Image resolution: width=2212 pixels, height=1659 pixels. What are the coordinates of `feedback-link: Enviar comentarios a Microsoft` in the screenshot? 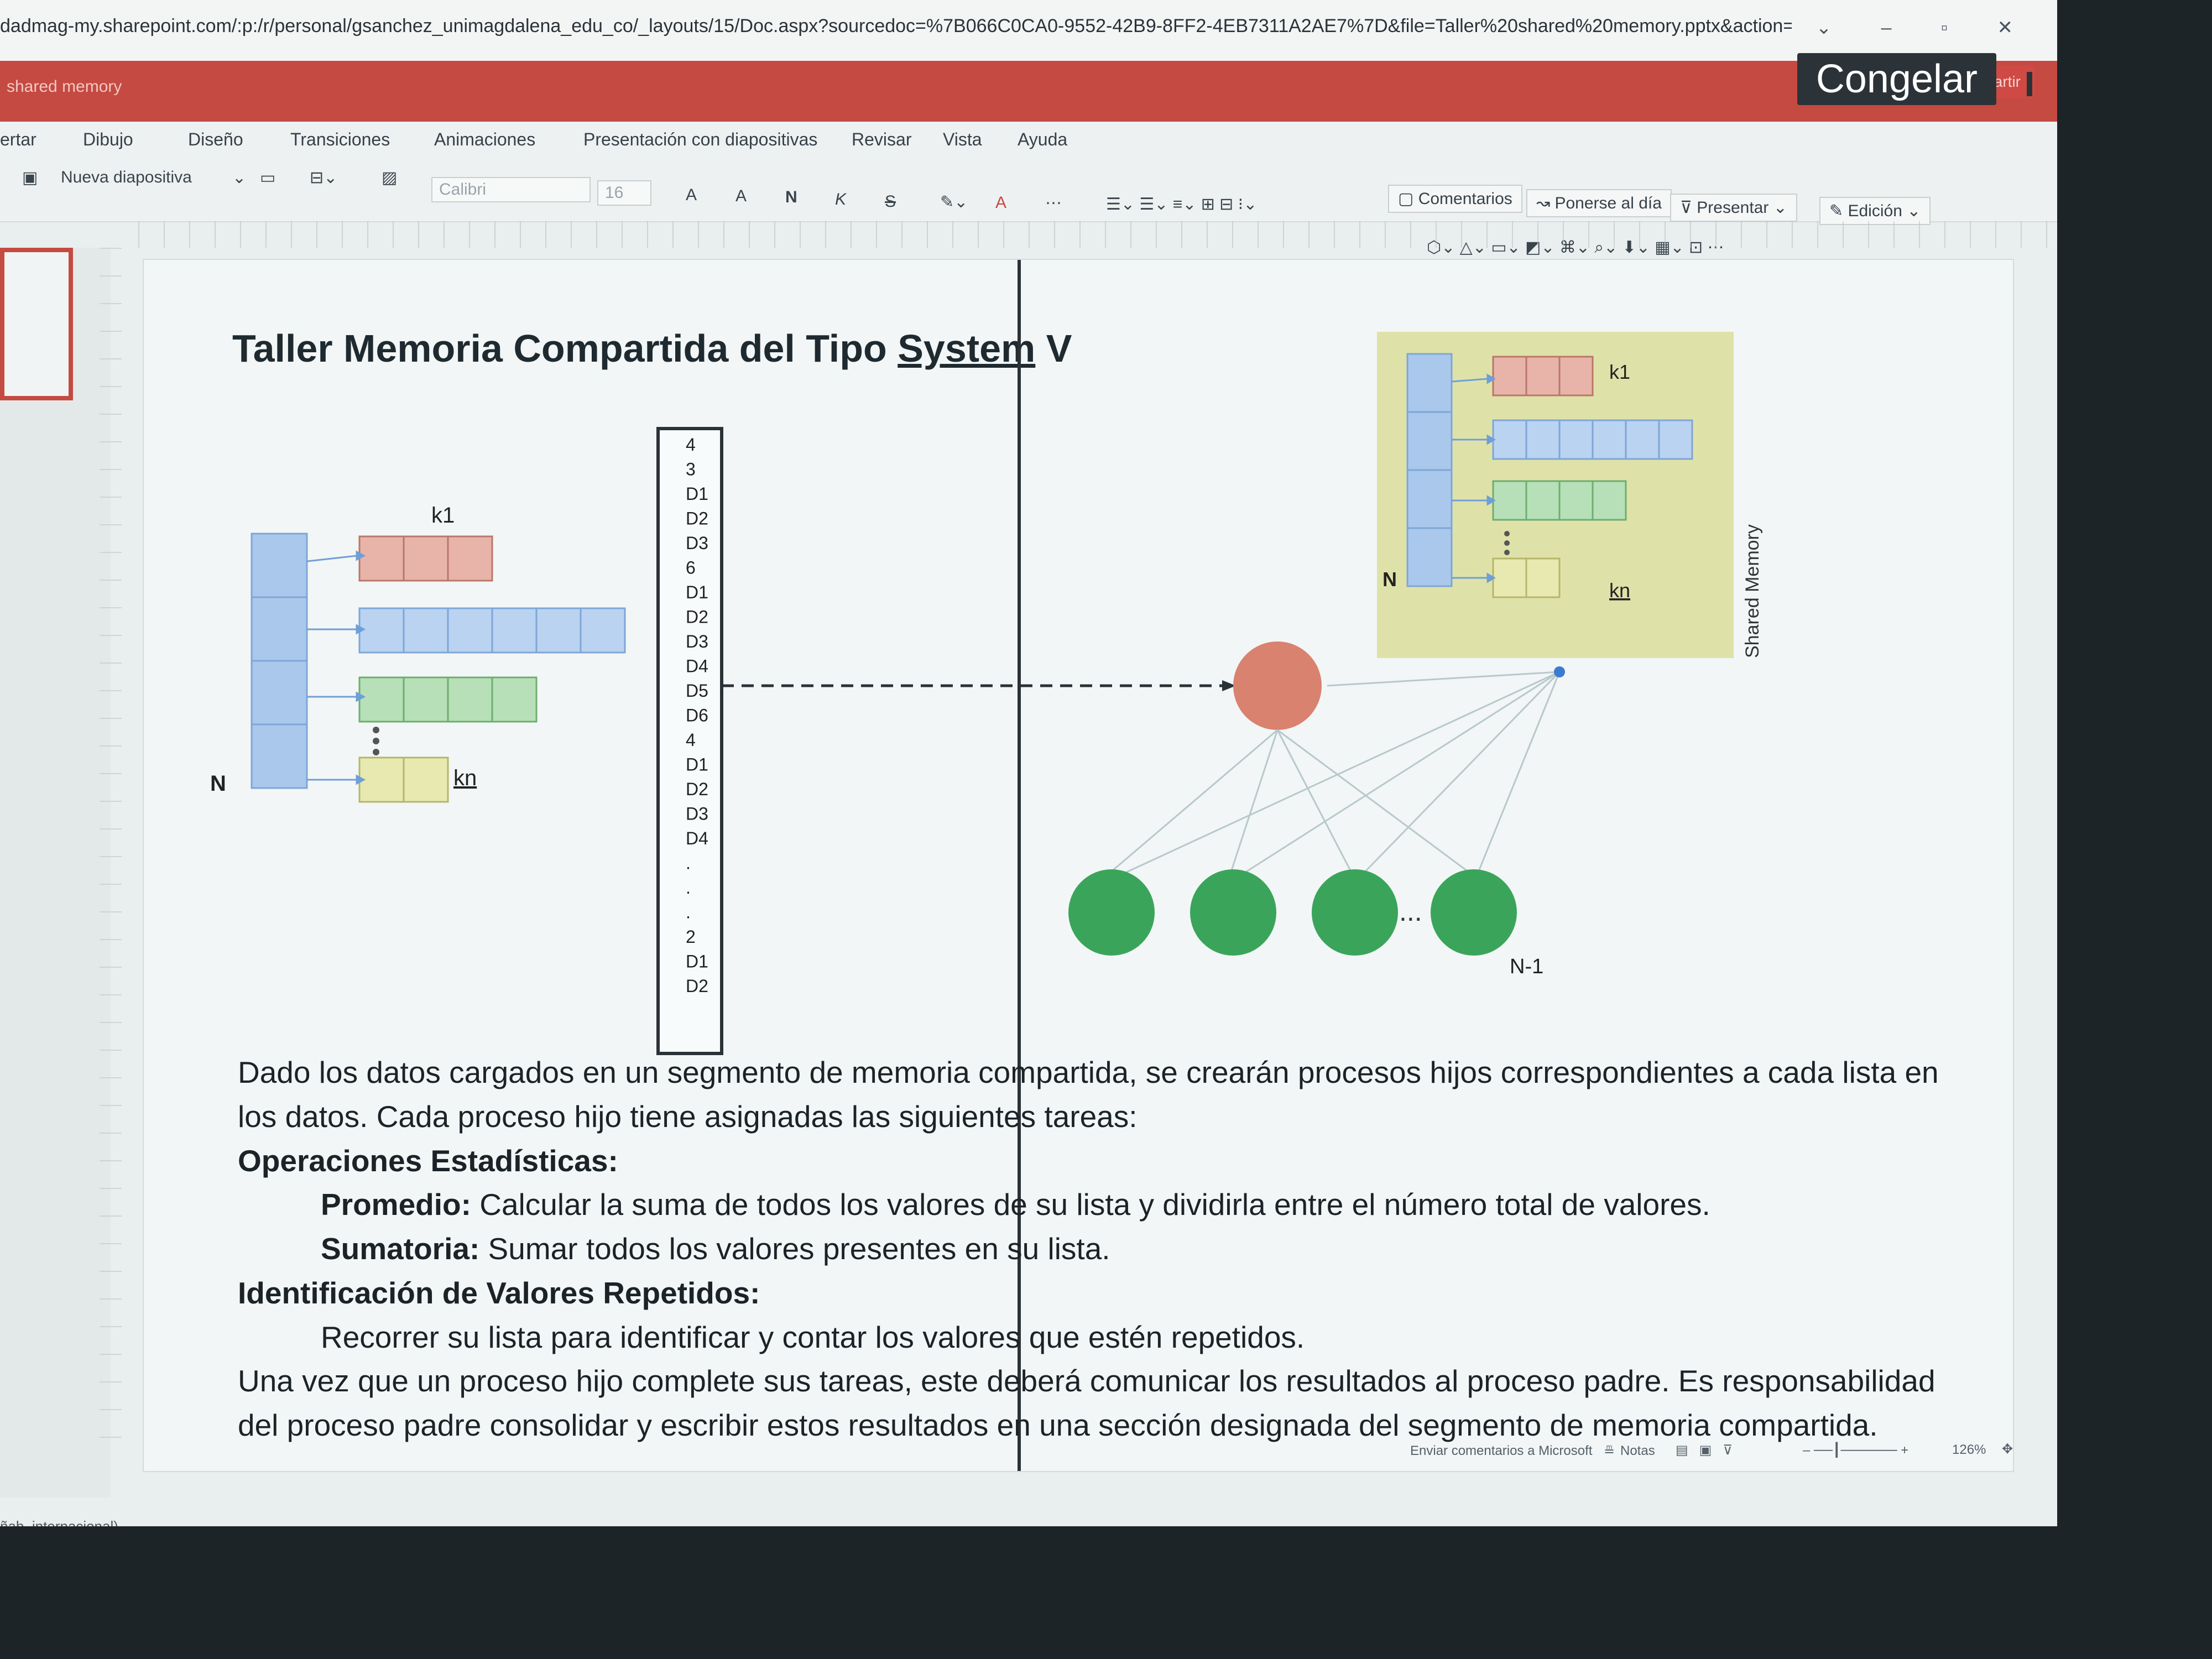 It's located at (1501, 1451).